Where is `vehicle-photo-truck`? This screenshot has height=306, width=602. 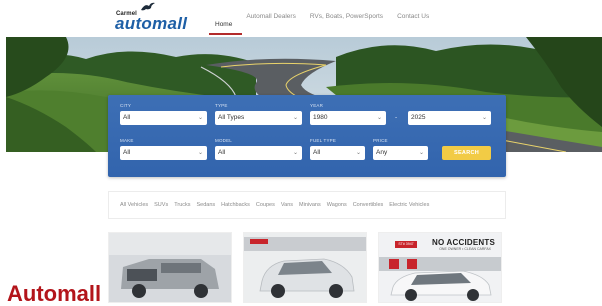 vehicle-photo-truck is located at coordinates (170, 267).